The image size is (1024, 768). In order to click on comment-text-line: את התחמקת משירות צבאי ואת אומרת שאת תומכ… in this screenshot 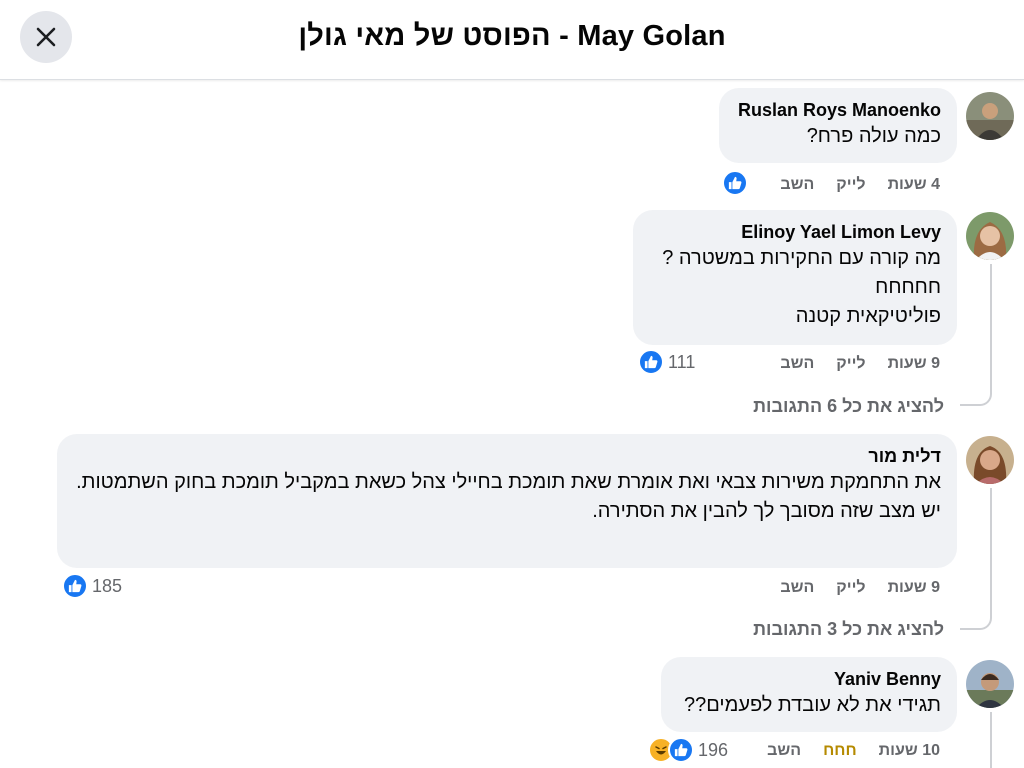, I will do `click(508, 482)`.